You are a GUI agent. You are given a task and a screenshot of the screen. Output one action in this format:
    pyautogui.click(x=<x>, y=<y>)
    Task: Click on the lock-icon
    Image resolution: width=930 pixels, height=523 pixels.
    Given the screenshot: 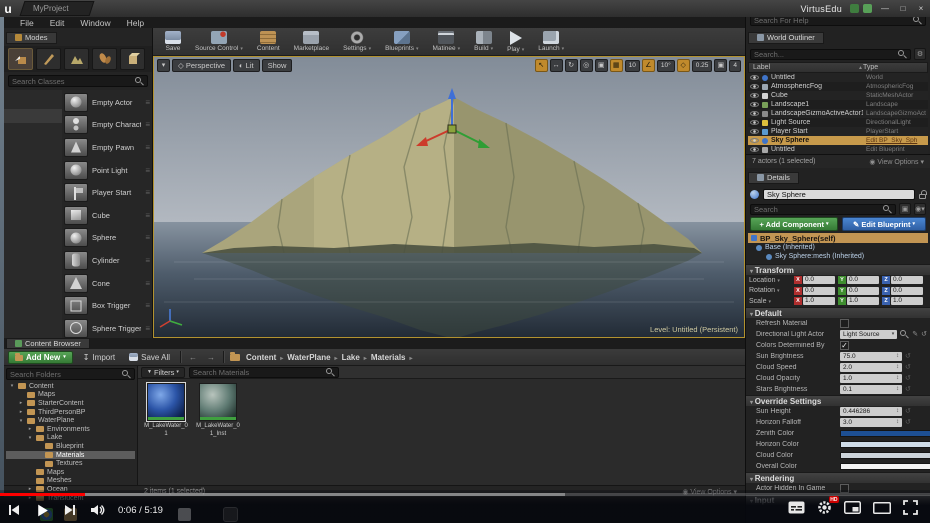 What is the action you would take?
    pyautogui.click(x=923, y=194)
    